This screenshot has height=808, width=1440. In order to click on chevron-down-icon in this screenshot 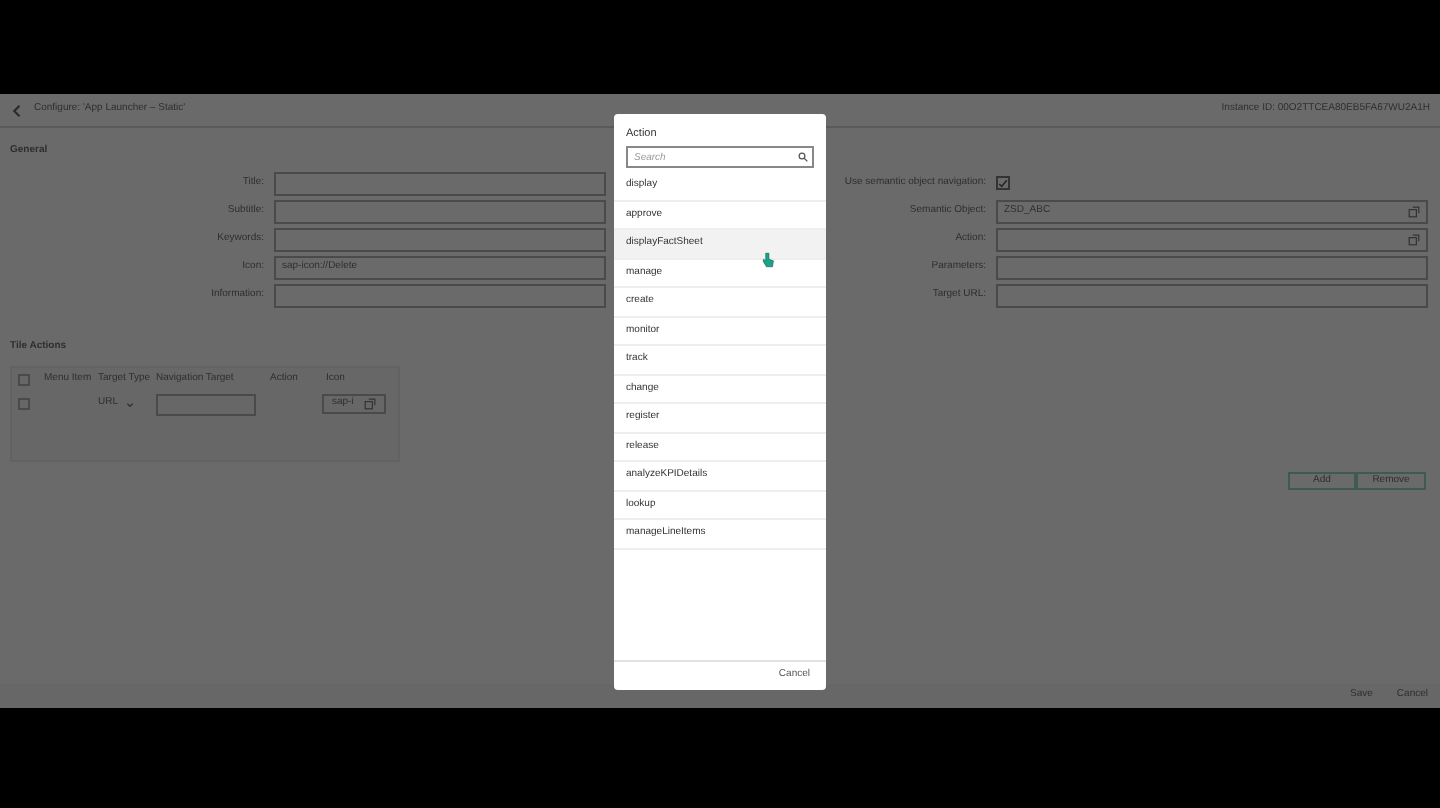, I will do `click(130, 404)`.